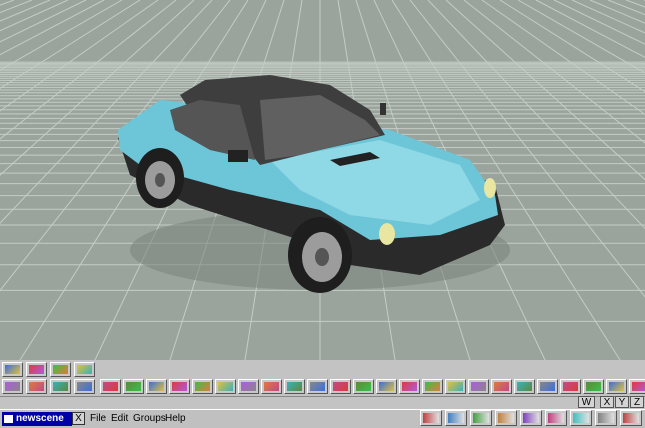 The image size is (645, 428). I want to click on sphere-tool-button, so click(133, 386).